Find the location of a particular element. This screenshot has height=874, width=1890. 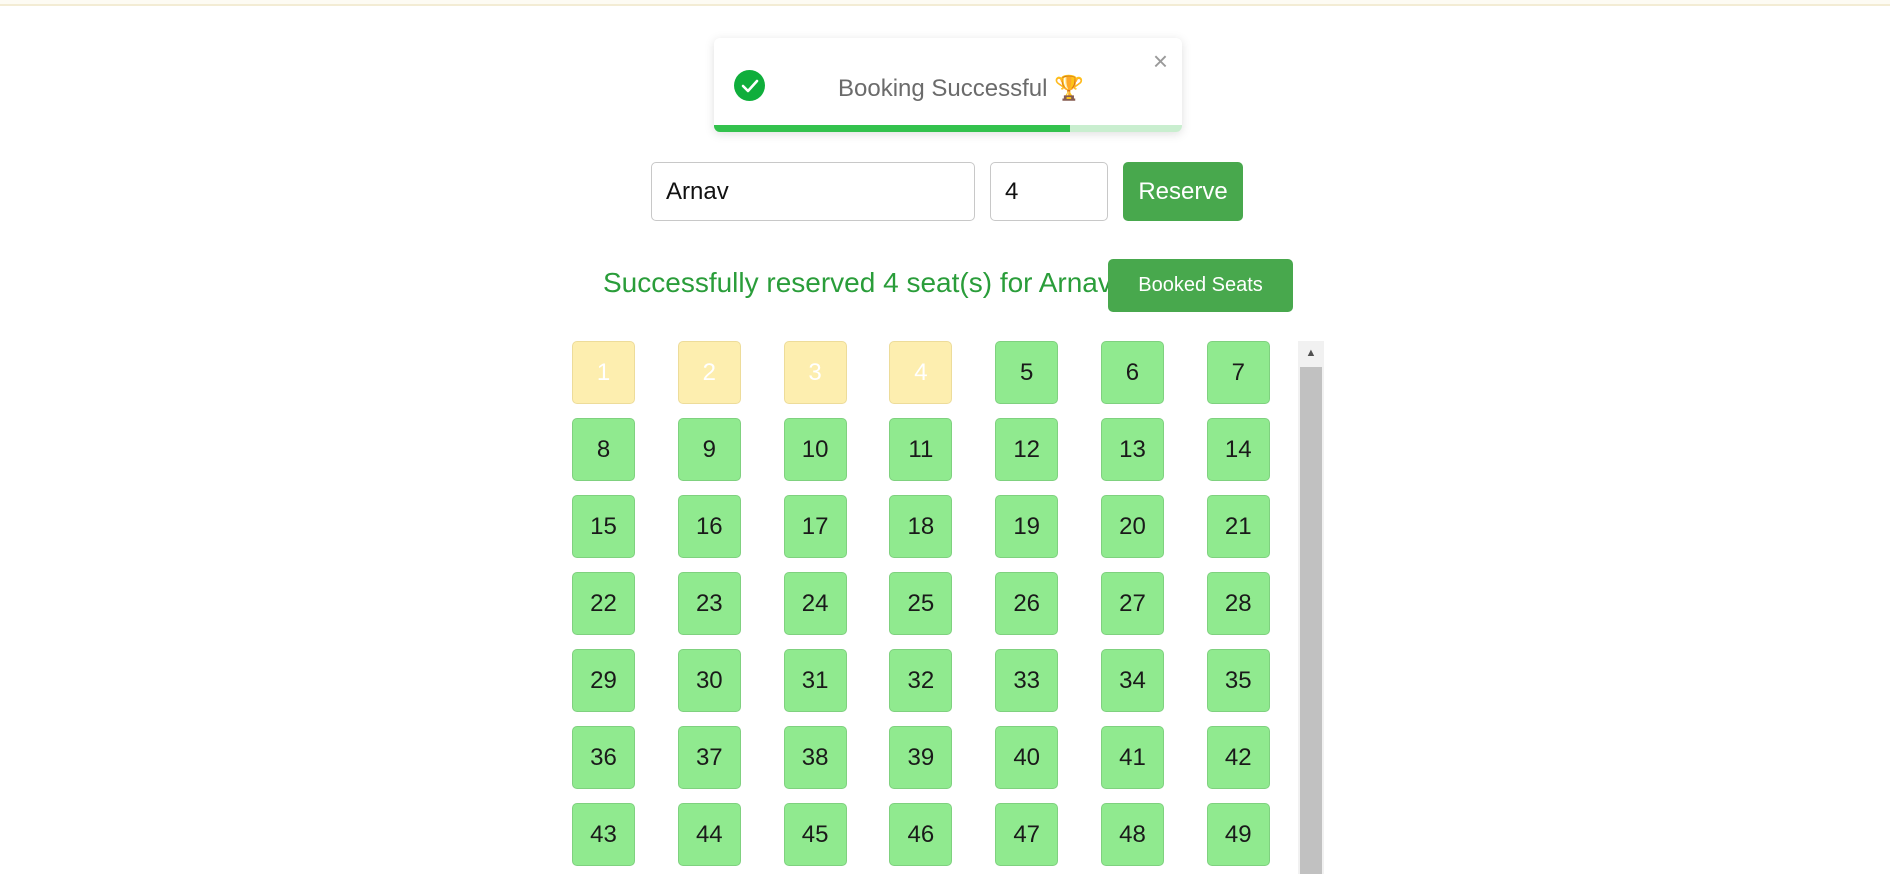

seat-available: 41 is located at coordinates (1132, 757).